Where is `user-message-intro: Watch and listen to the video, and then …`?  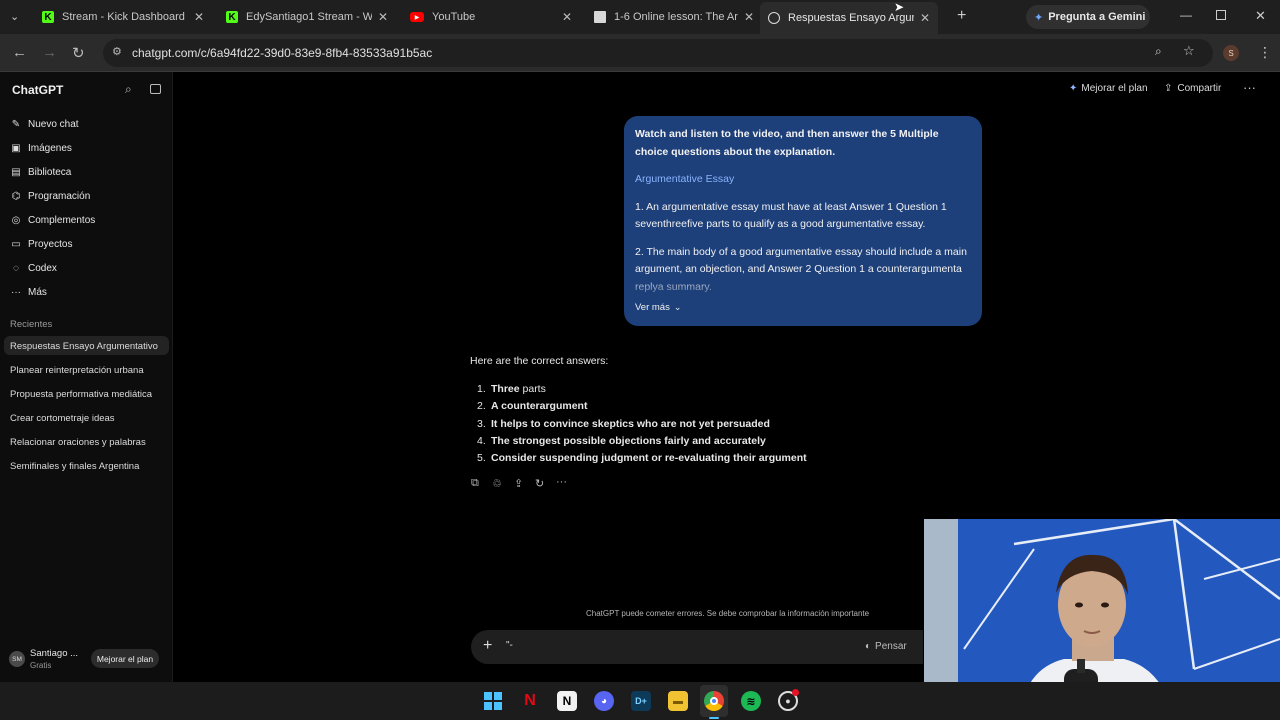
user-message-intro: Watch and listen to the video, and then … is located at coordinates (787, 143).